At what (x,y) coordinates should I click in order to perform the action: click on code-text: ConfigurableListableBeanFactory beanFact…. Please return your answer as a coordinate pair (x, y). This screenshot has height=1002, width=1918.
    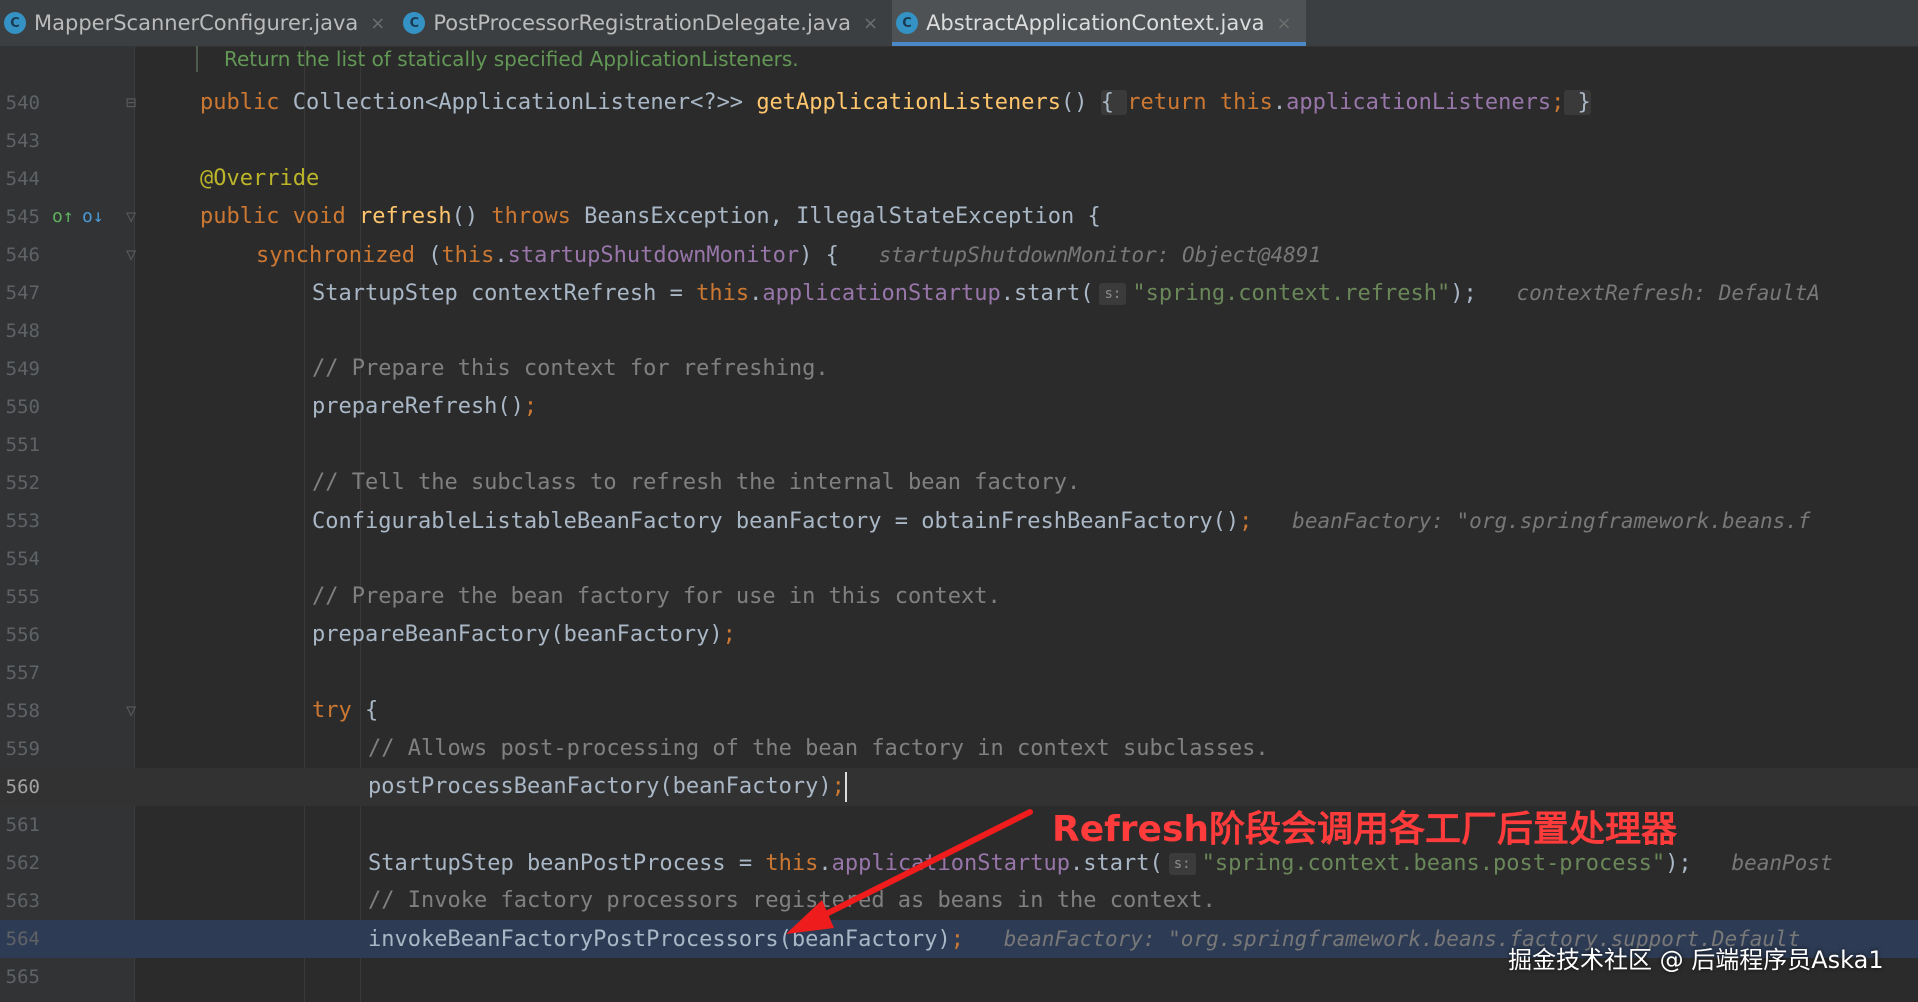
    Looking at the image, I should click on (1061, 521).